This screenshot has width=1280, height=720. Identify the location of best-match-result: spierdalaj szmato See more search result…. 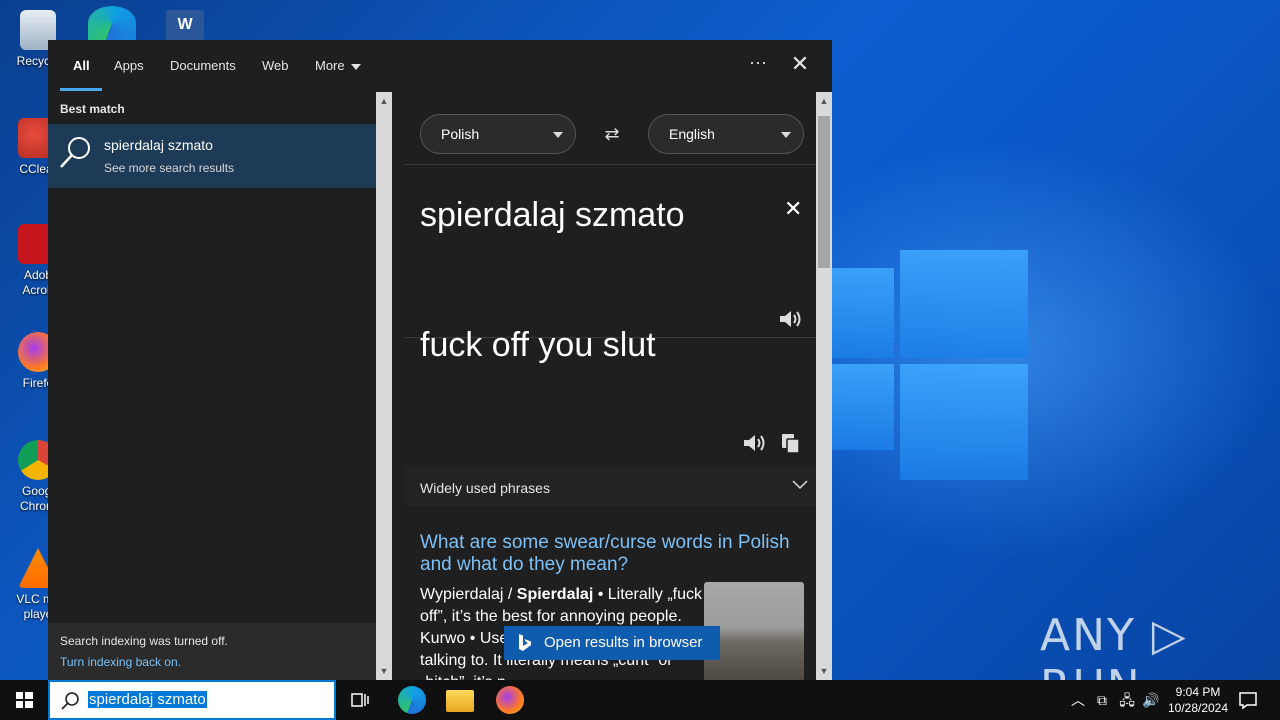
(212, 156).